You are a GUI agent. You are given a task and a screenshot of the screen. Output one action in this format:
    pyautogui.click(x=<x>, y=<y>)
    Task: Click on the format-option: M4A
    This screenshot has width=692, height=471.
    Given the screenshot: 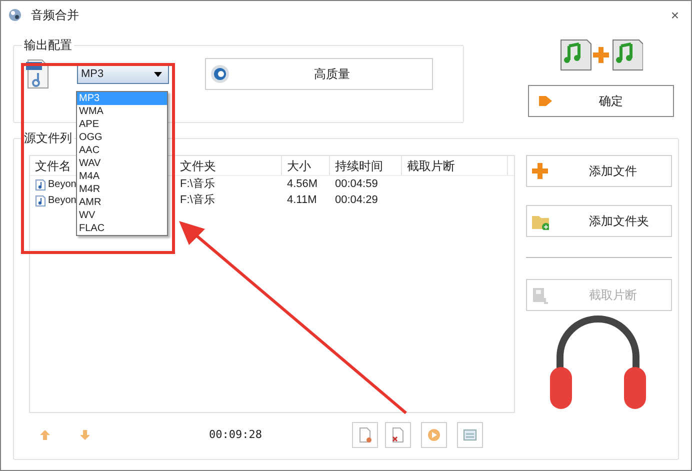 What is the action you would take?
    pyautogui.click(x=122, y=176)
    